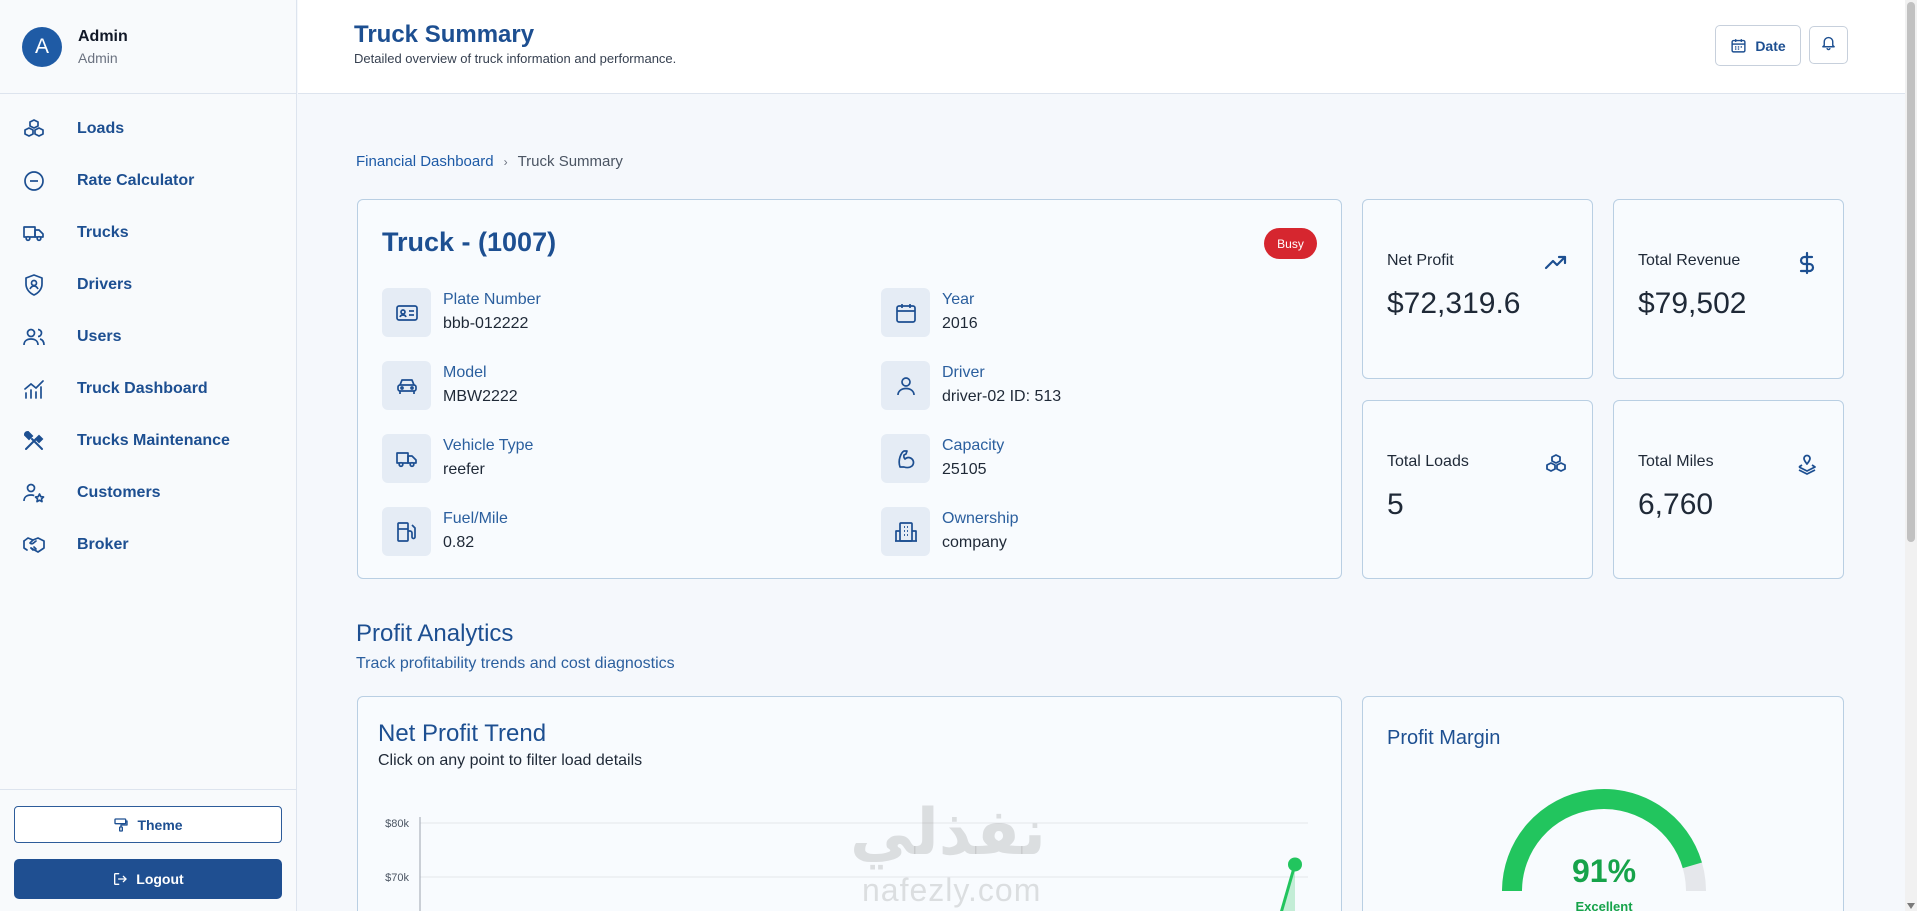  What do you see at coordinates (1692, 303) in the screenshot?
I see `stat-value: $79,502` at bounding box center [1692, 303].